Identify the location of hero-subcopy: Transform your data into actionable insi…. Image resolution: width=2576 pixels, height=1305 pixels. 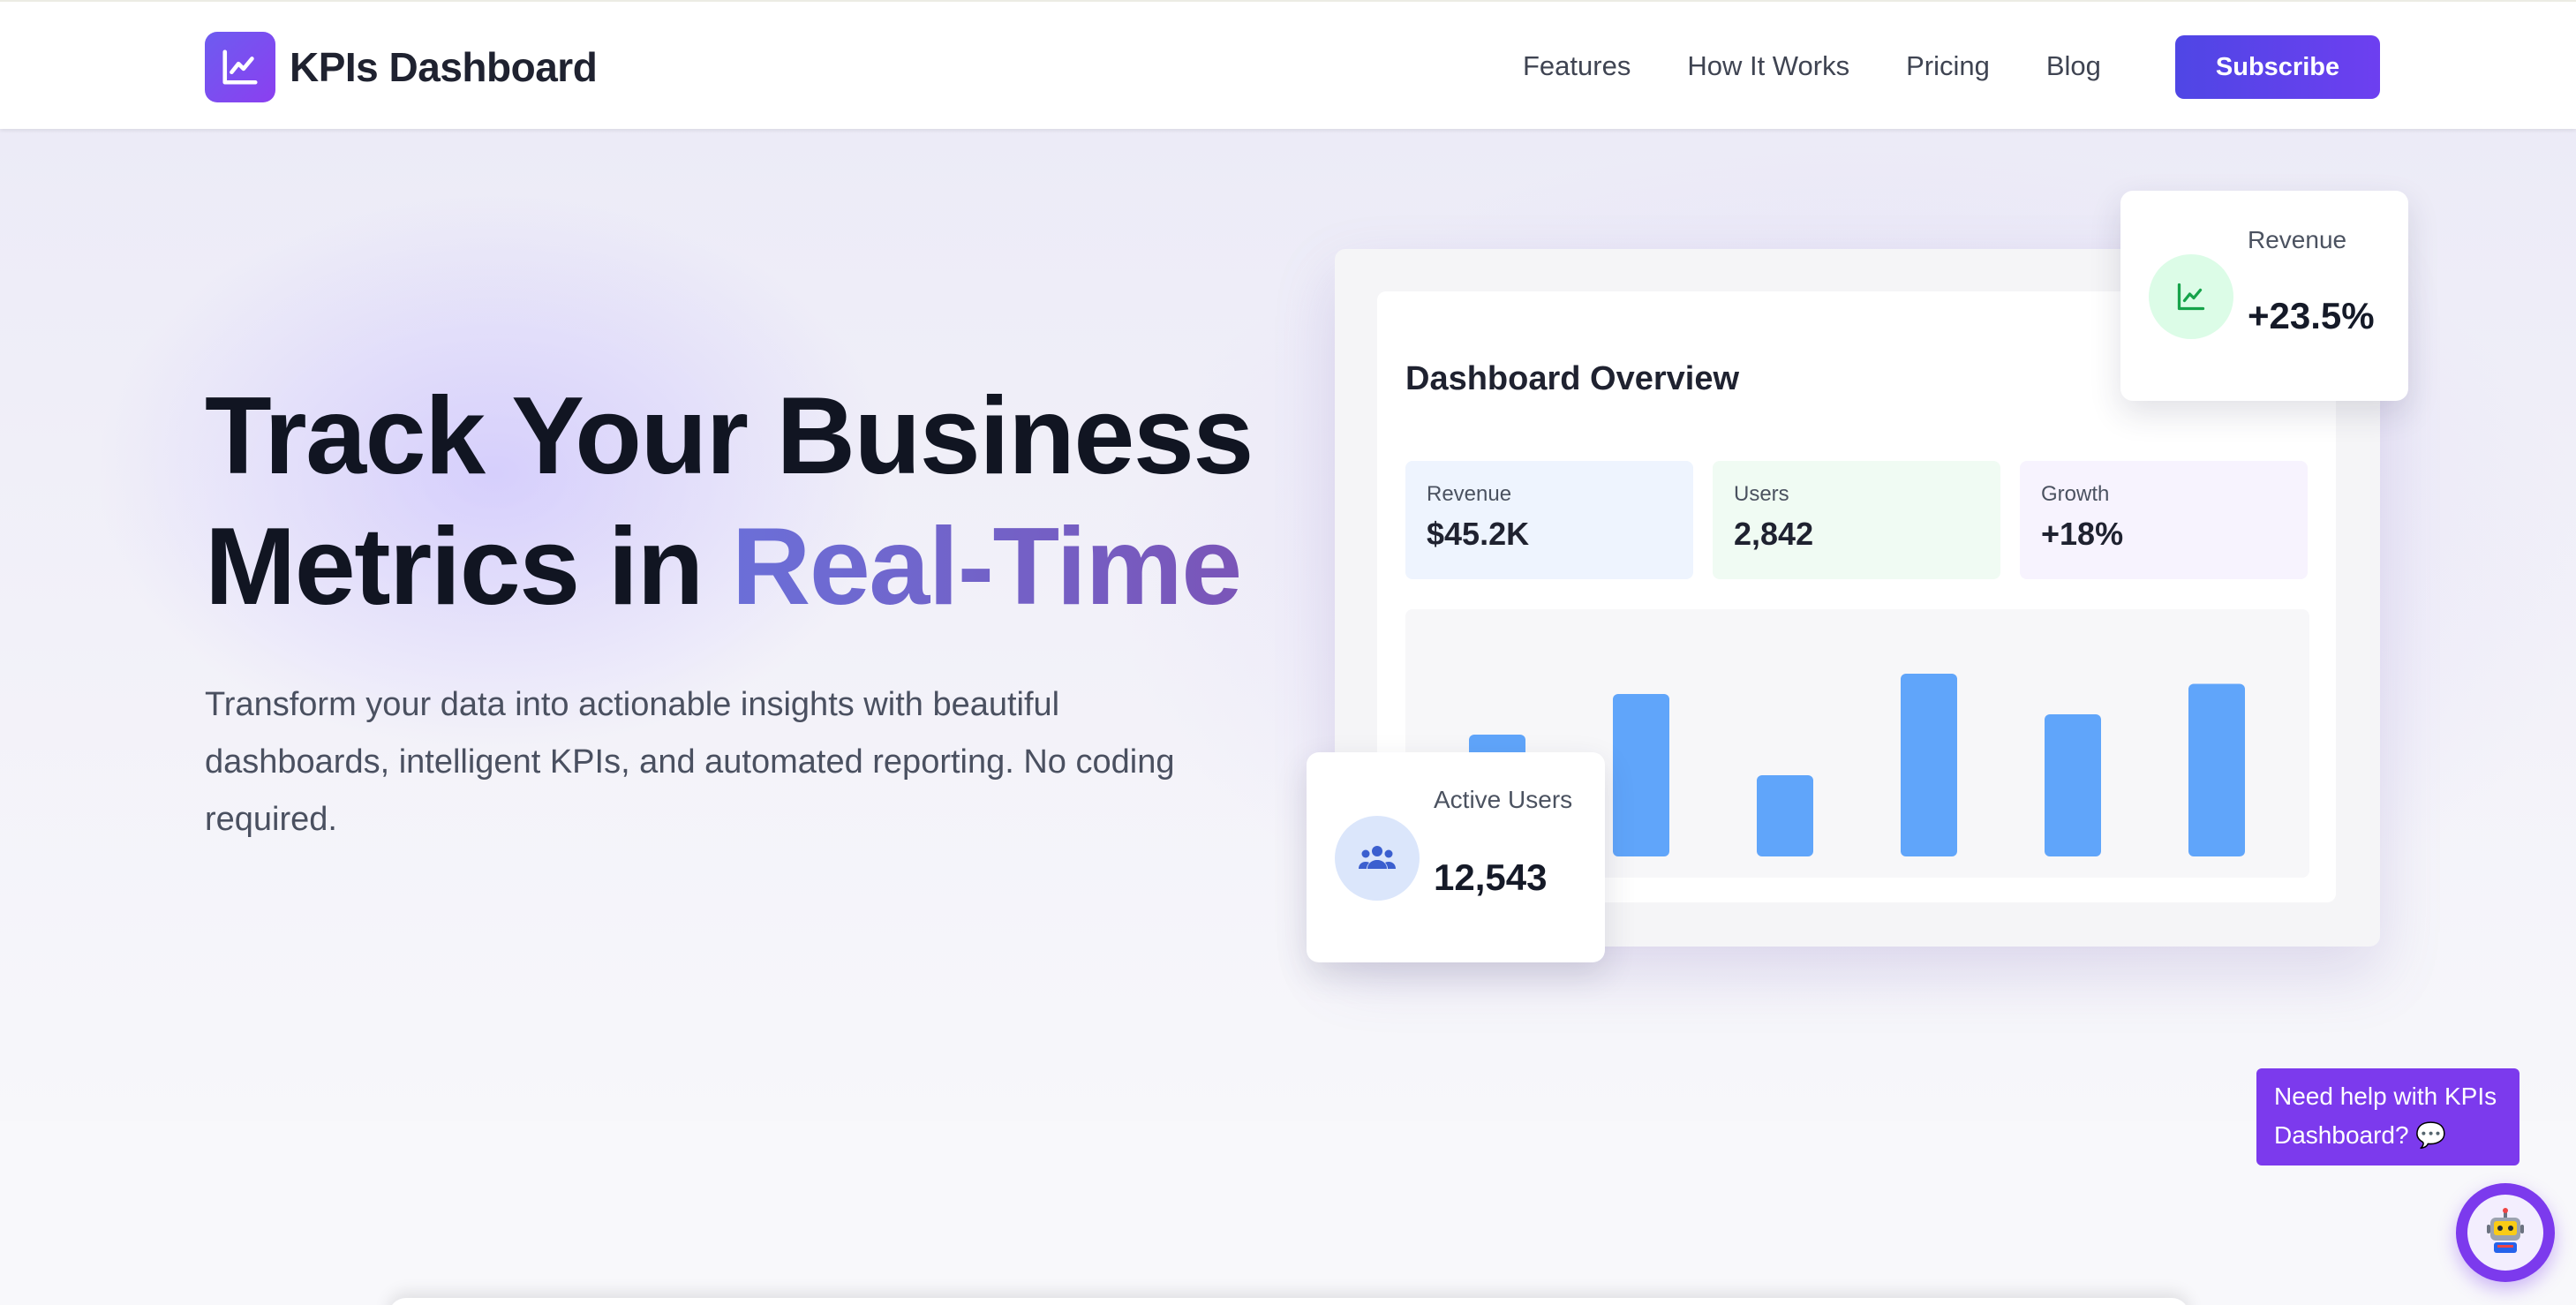
(690, 762).